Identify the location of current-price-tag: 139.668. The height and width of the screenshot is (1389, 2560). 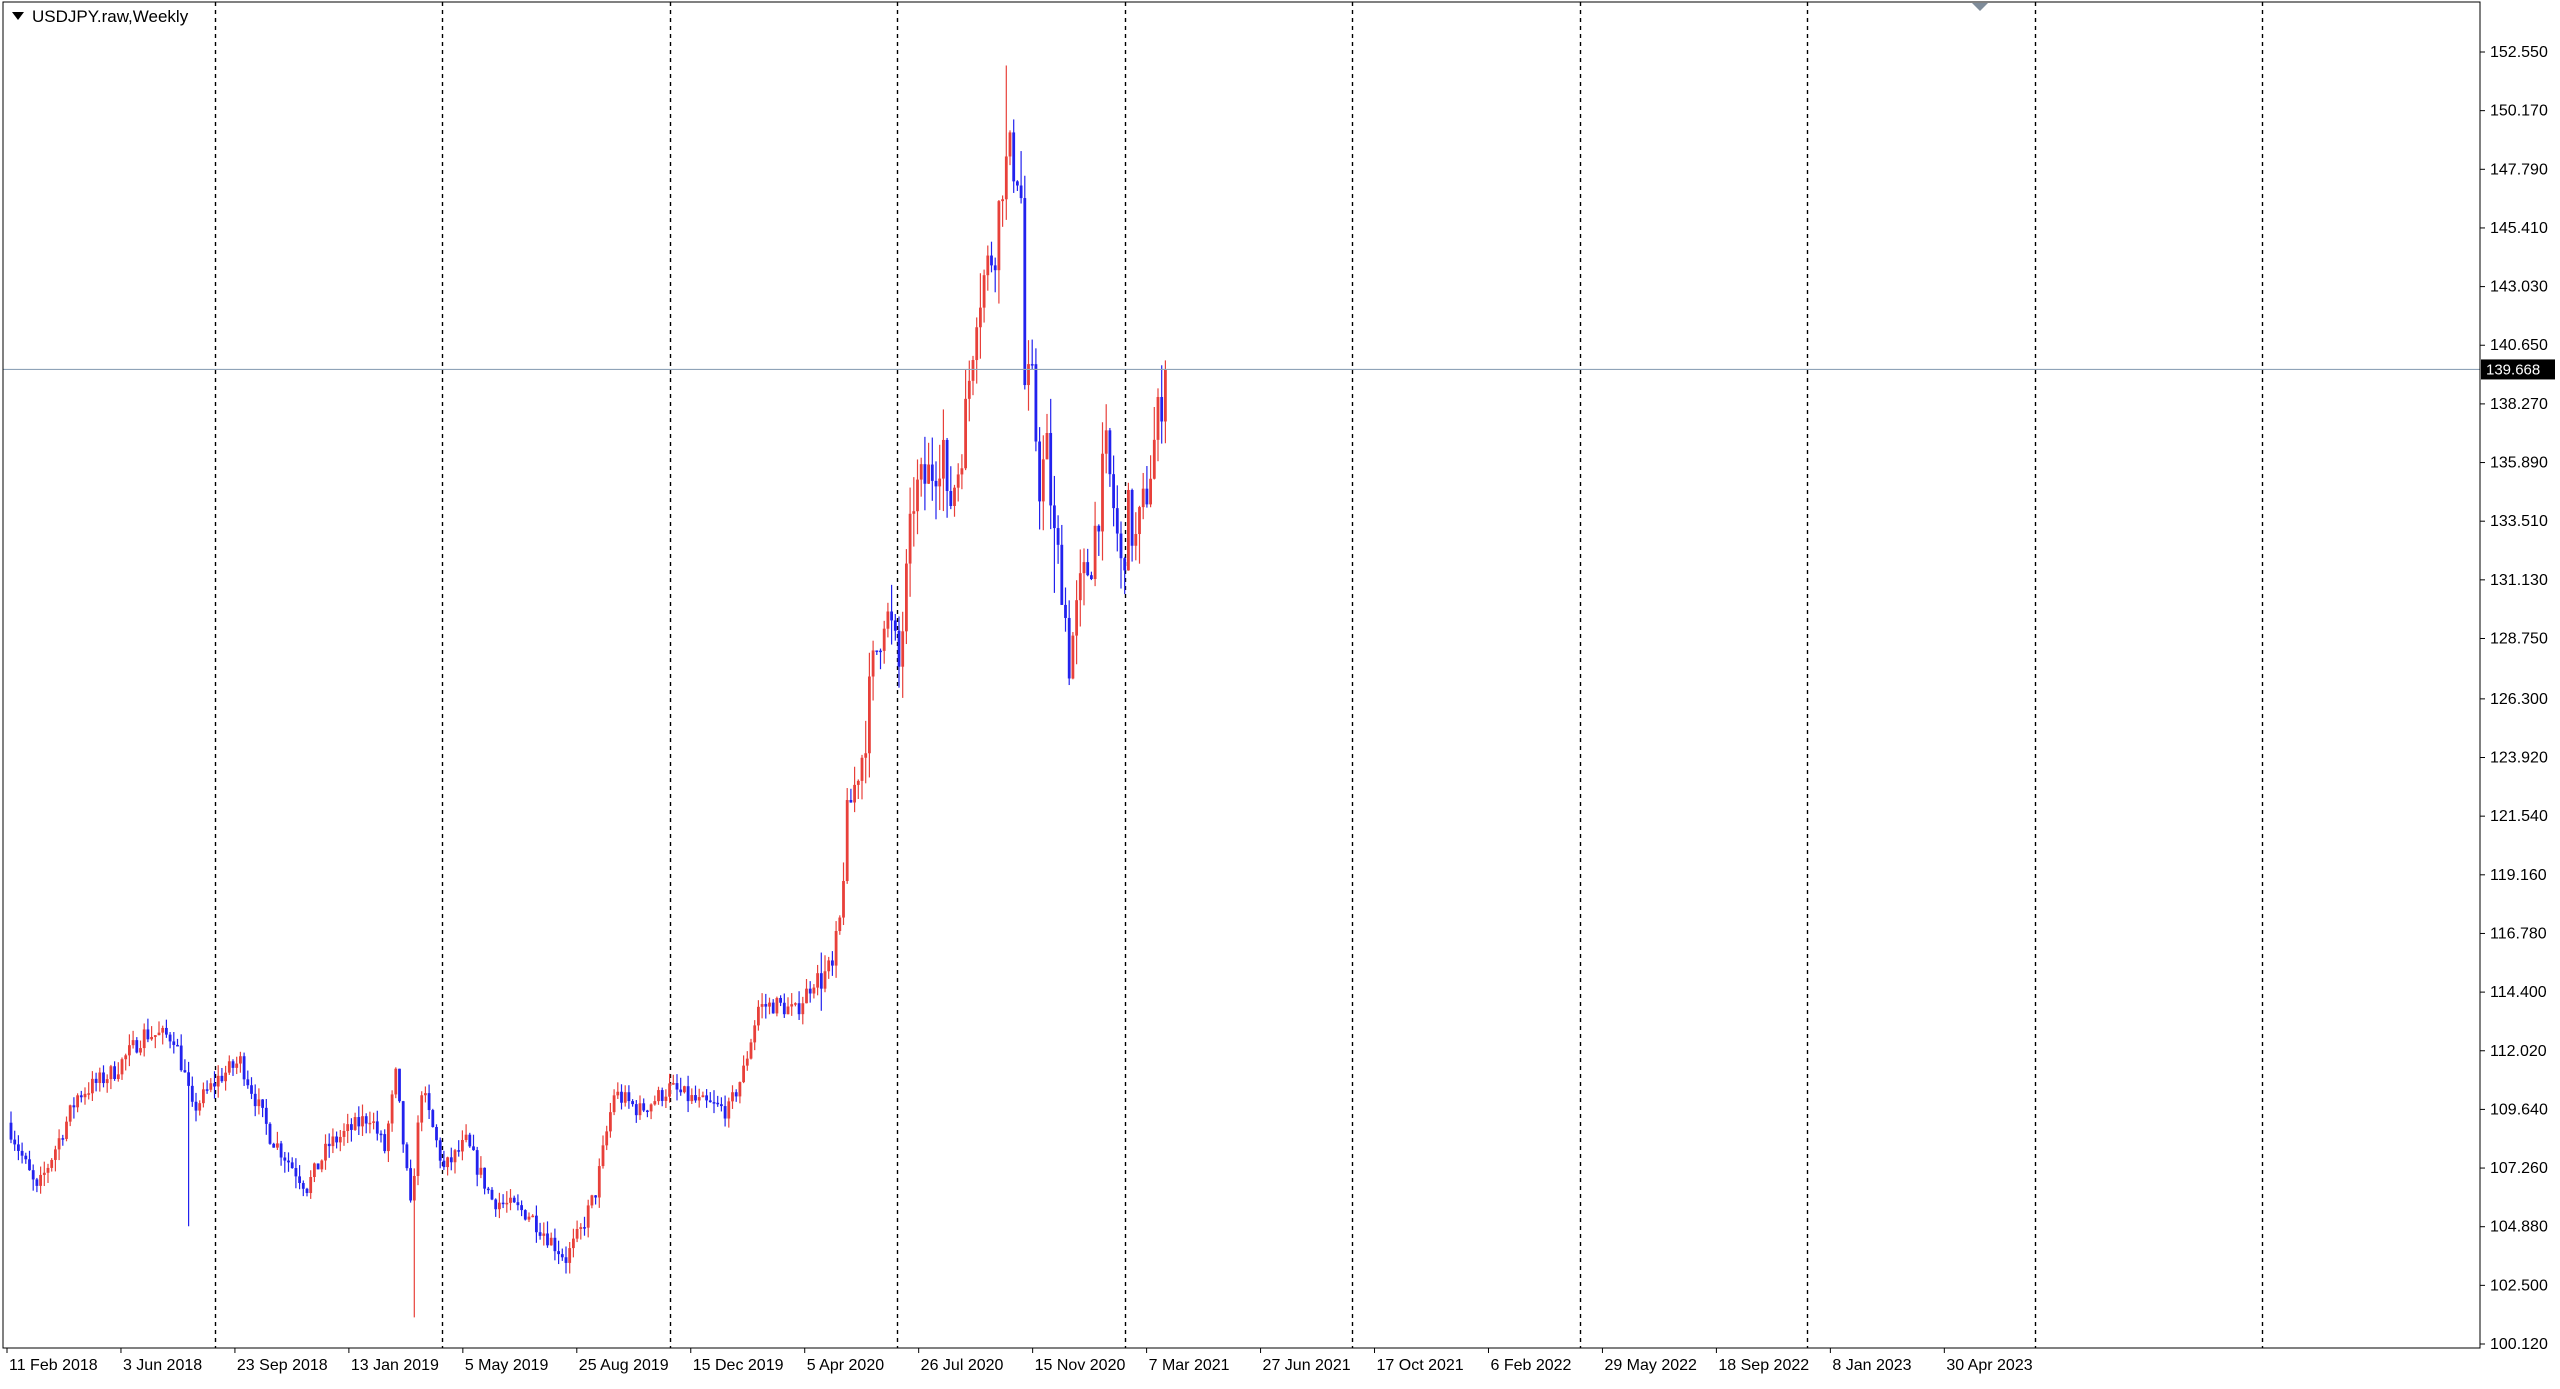
(2518, 369).